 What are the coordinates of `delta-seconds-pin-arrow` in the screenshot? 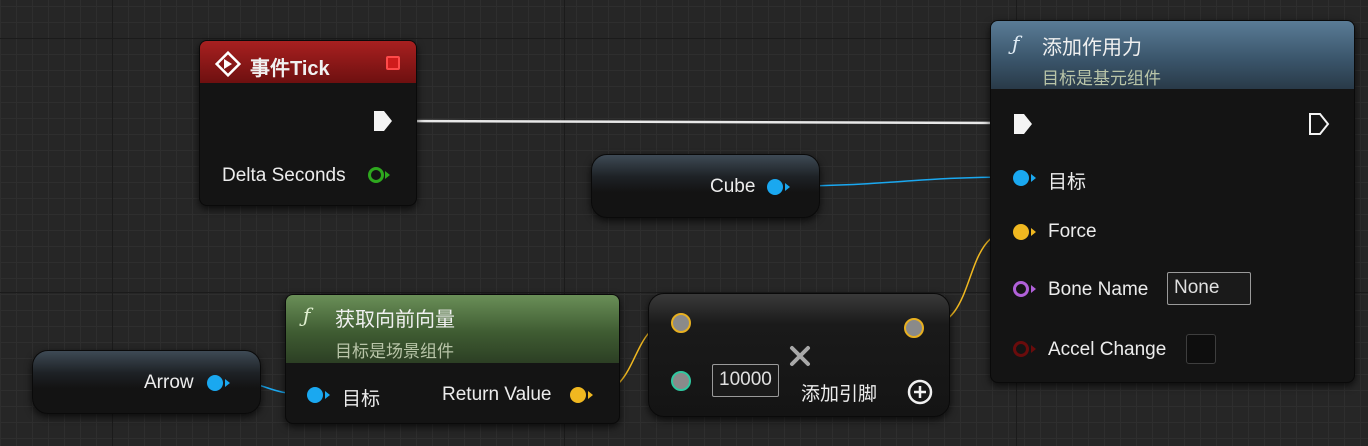 It's located at (387, 175).